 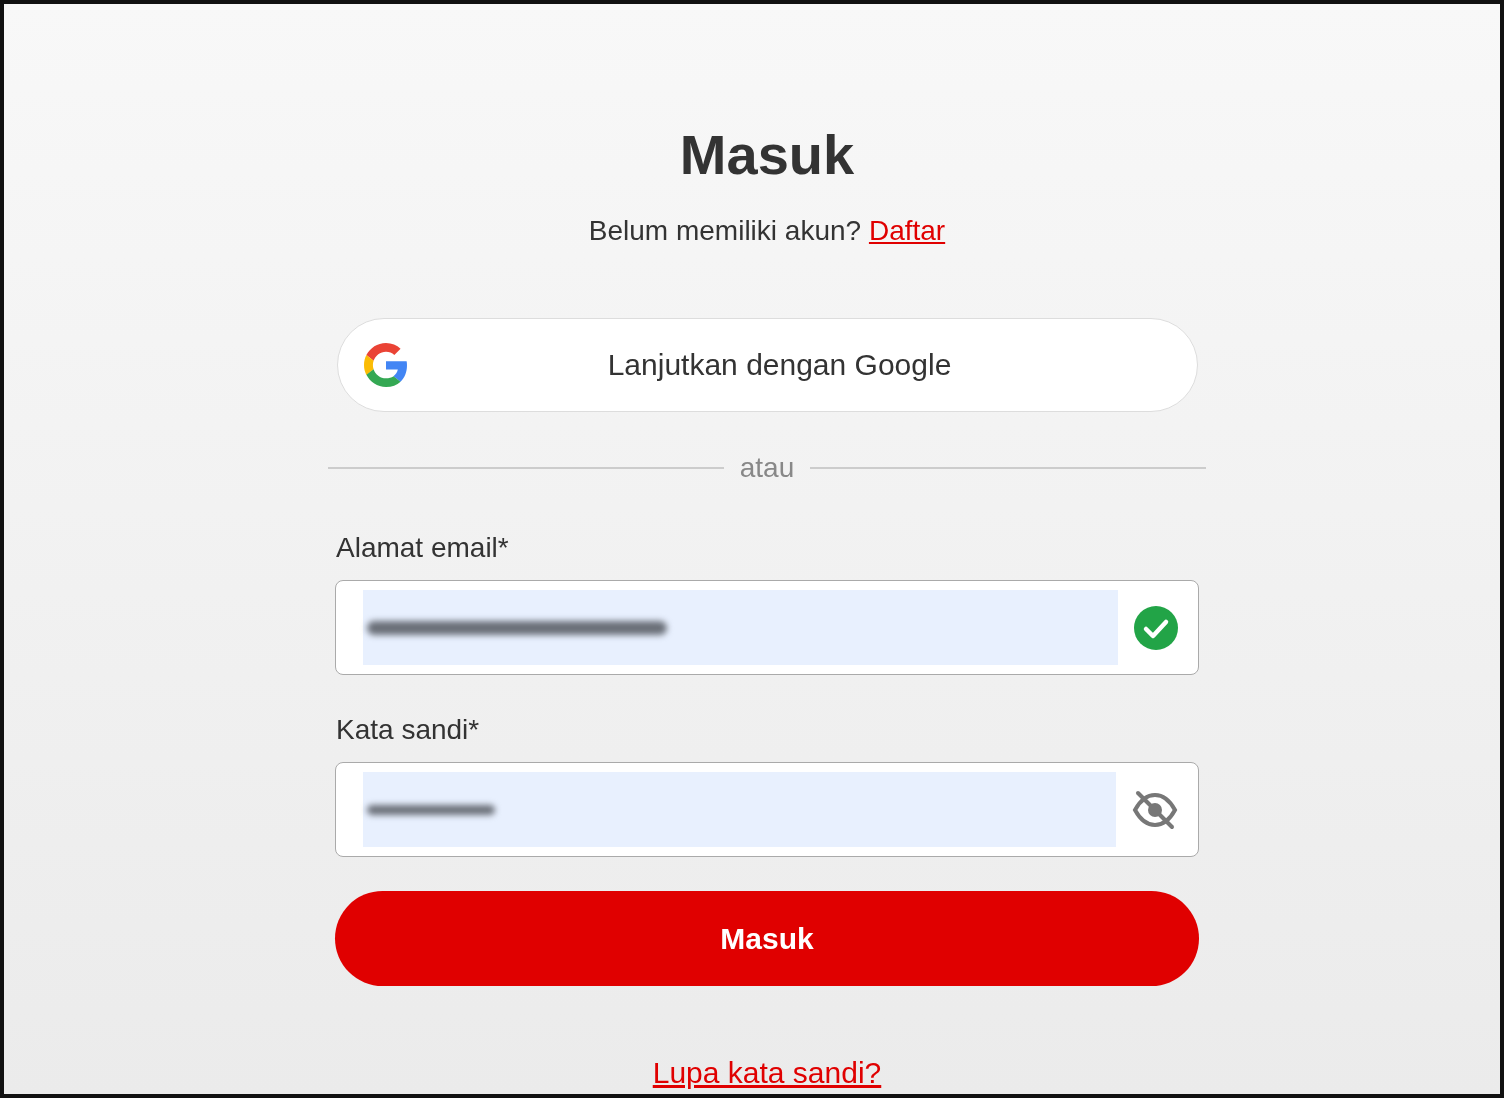 What do you see at coordinates (767, 468) in the screenshot?
I see `divider-label: atau` at bounding box center [767, 468].